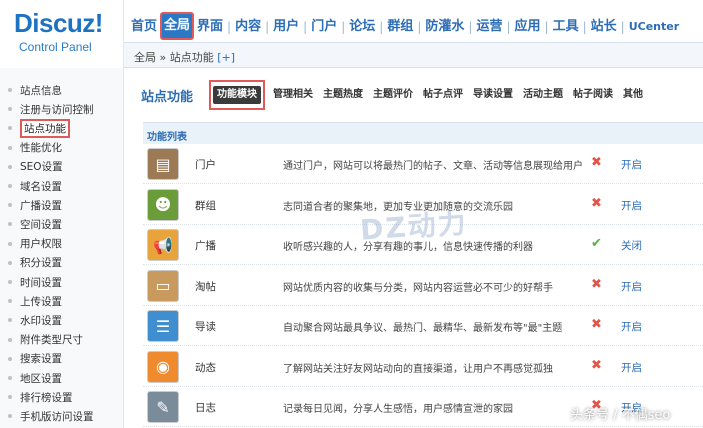 This screenshot has width=703, height=428. What do you see at coordinates (163, 407) in the screenshot?
I see `blog-icon: ✎` at bounding box center [163, 407].